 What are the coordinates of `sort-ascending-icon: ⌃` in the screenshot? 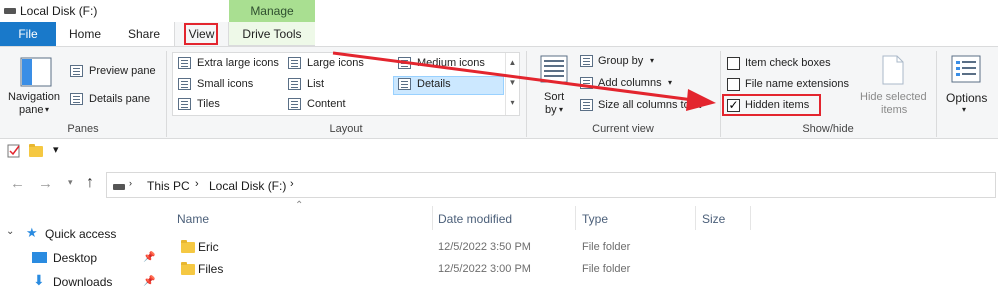 It's located at (299, 205).